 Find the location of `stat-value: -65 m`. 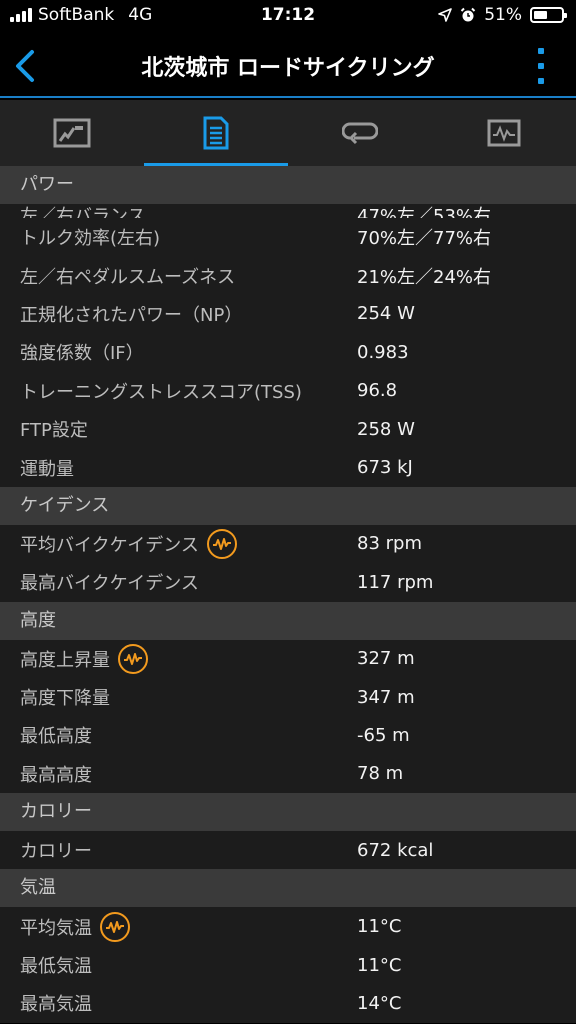

stat-value: -65 m is located at coordinates (383, 735).